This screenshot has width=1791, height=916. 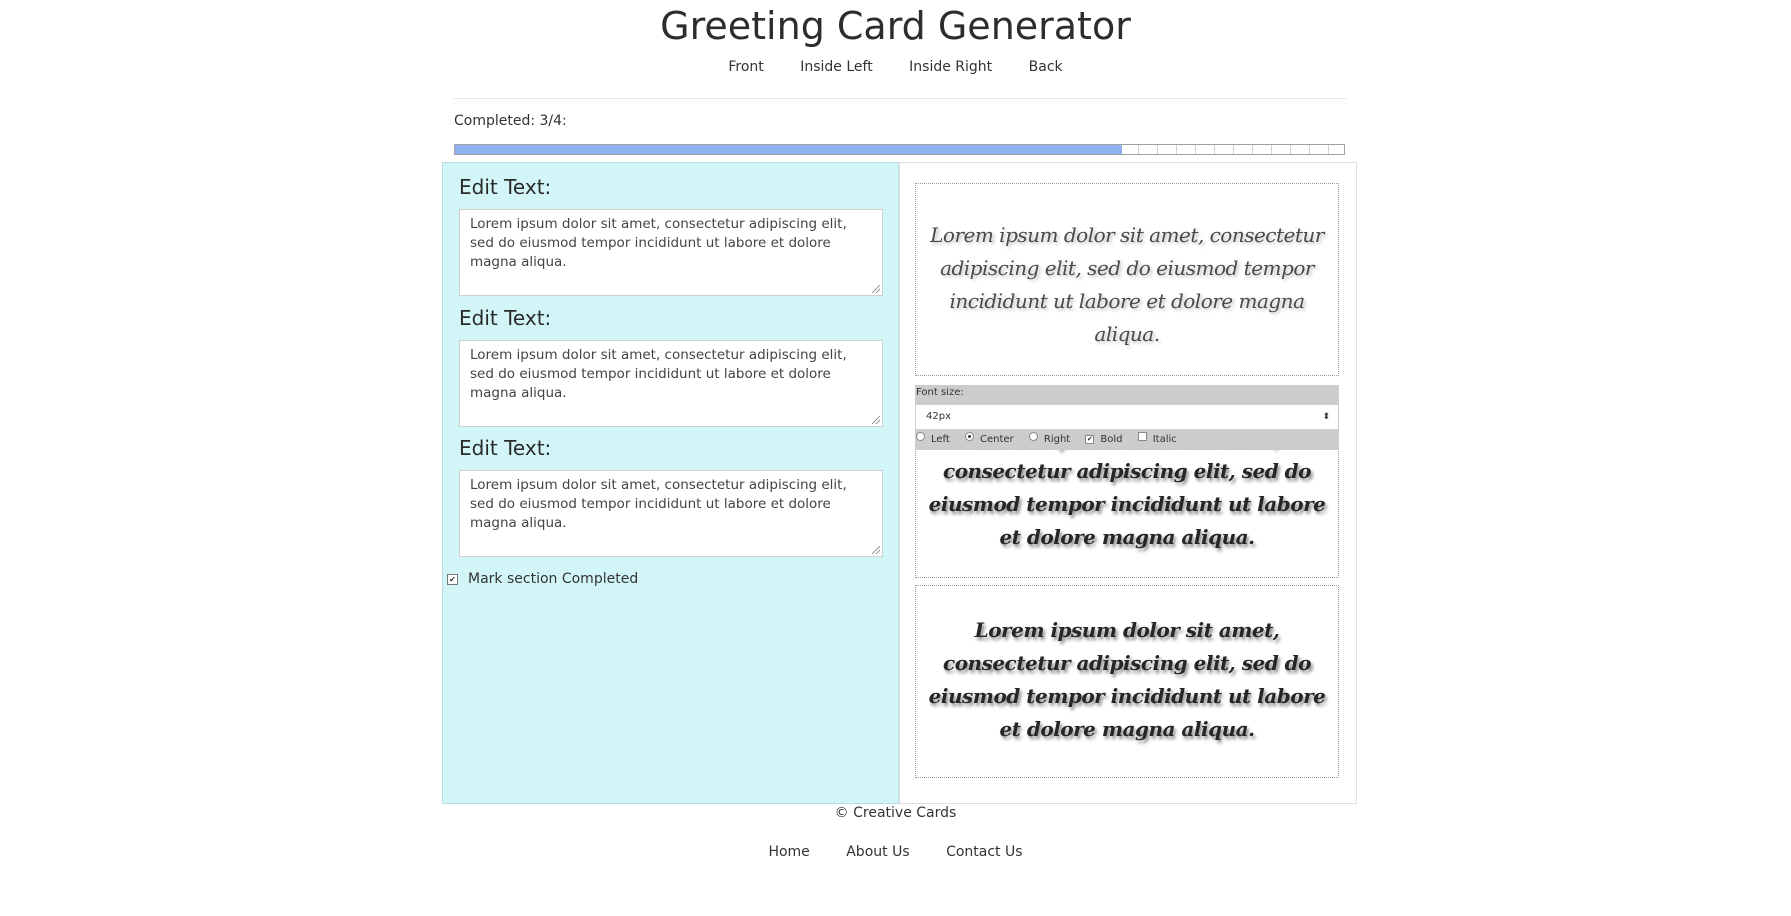 I want to click on footer-link-home: Home, so click(x=788, y=852).